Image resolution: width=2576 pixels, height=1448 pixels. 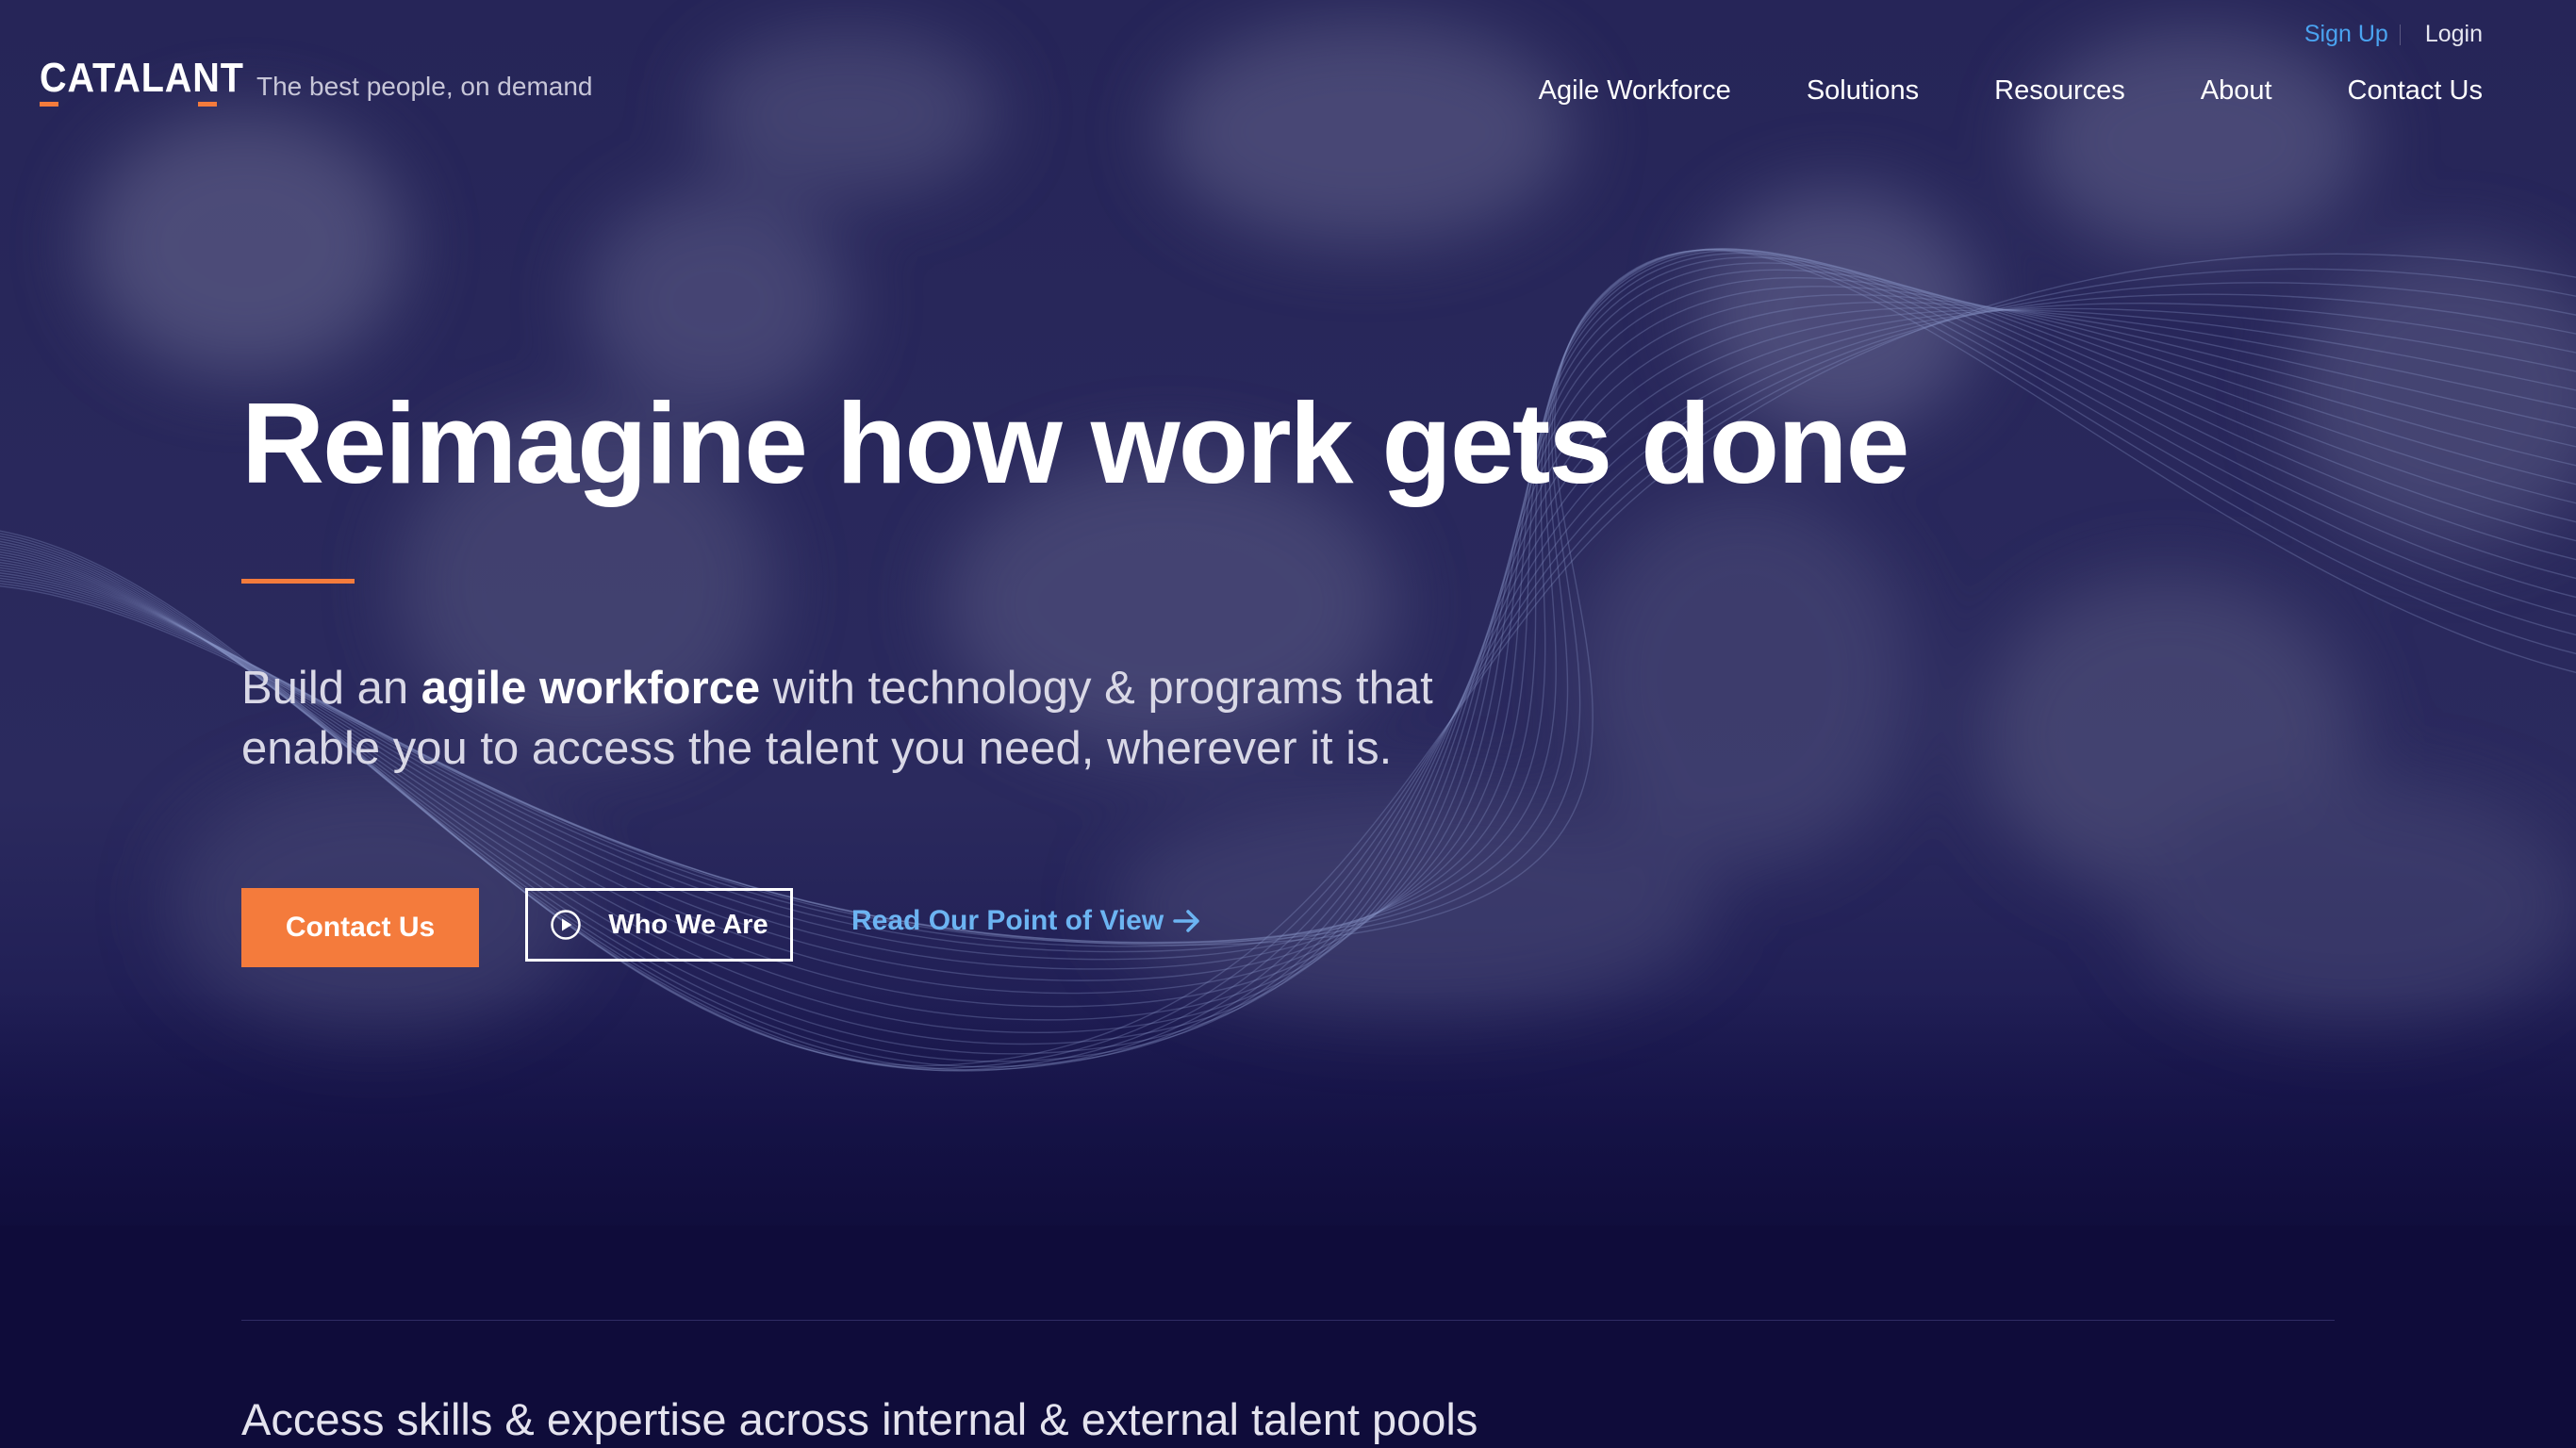 I want to click on section-divider, so click(x=1288, y=1320).